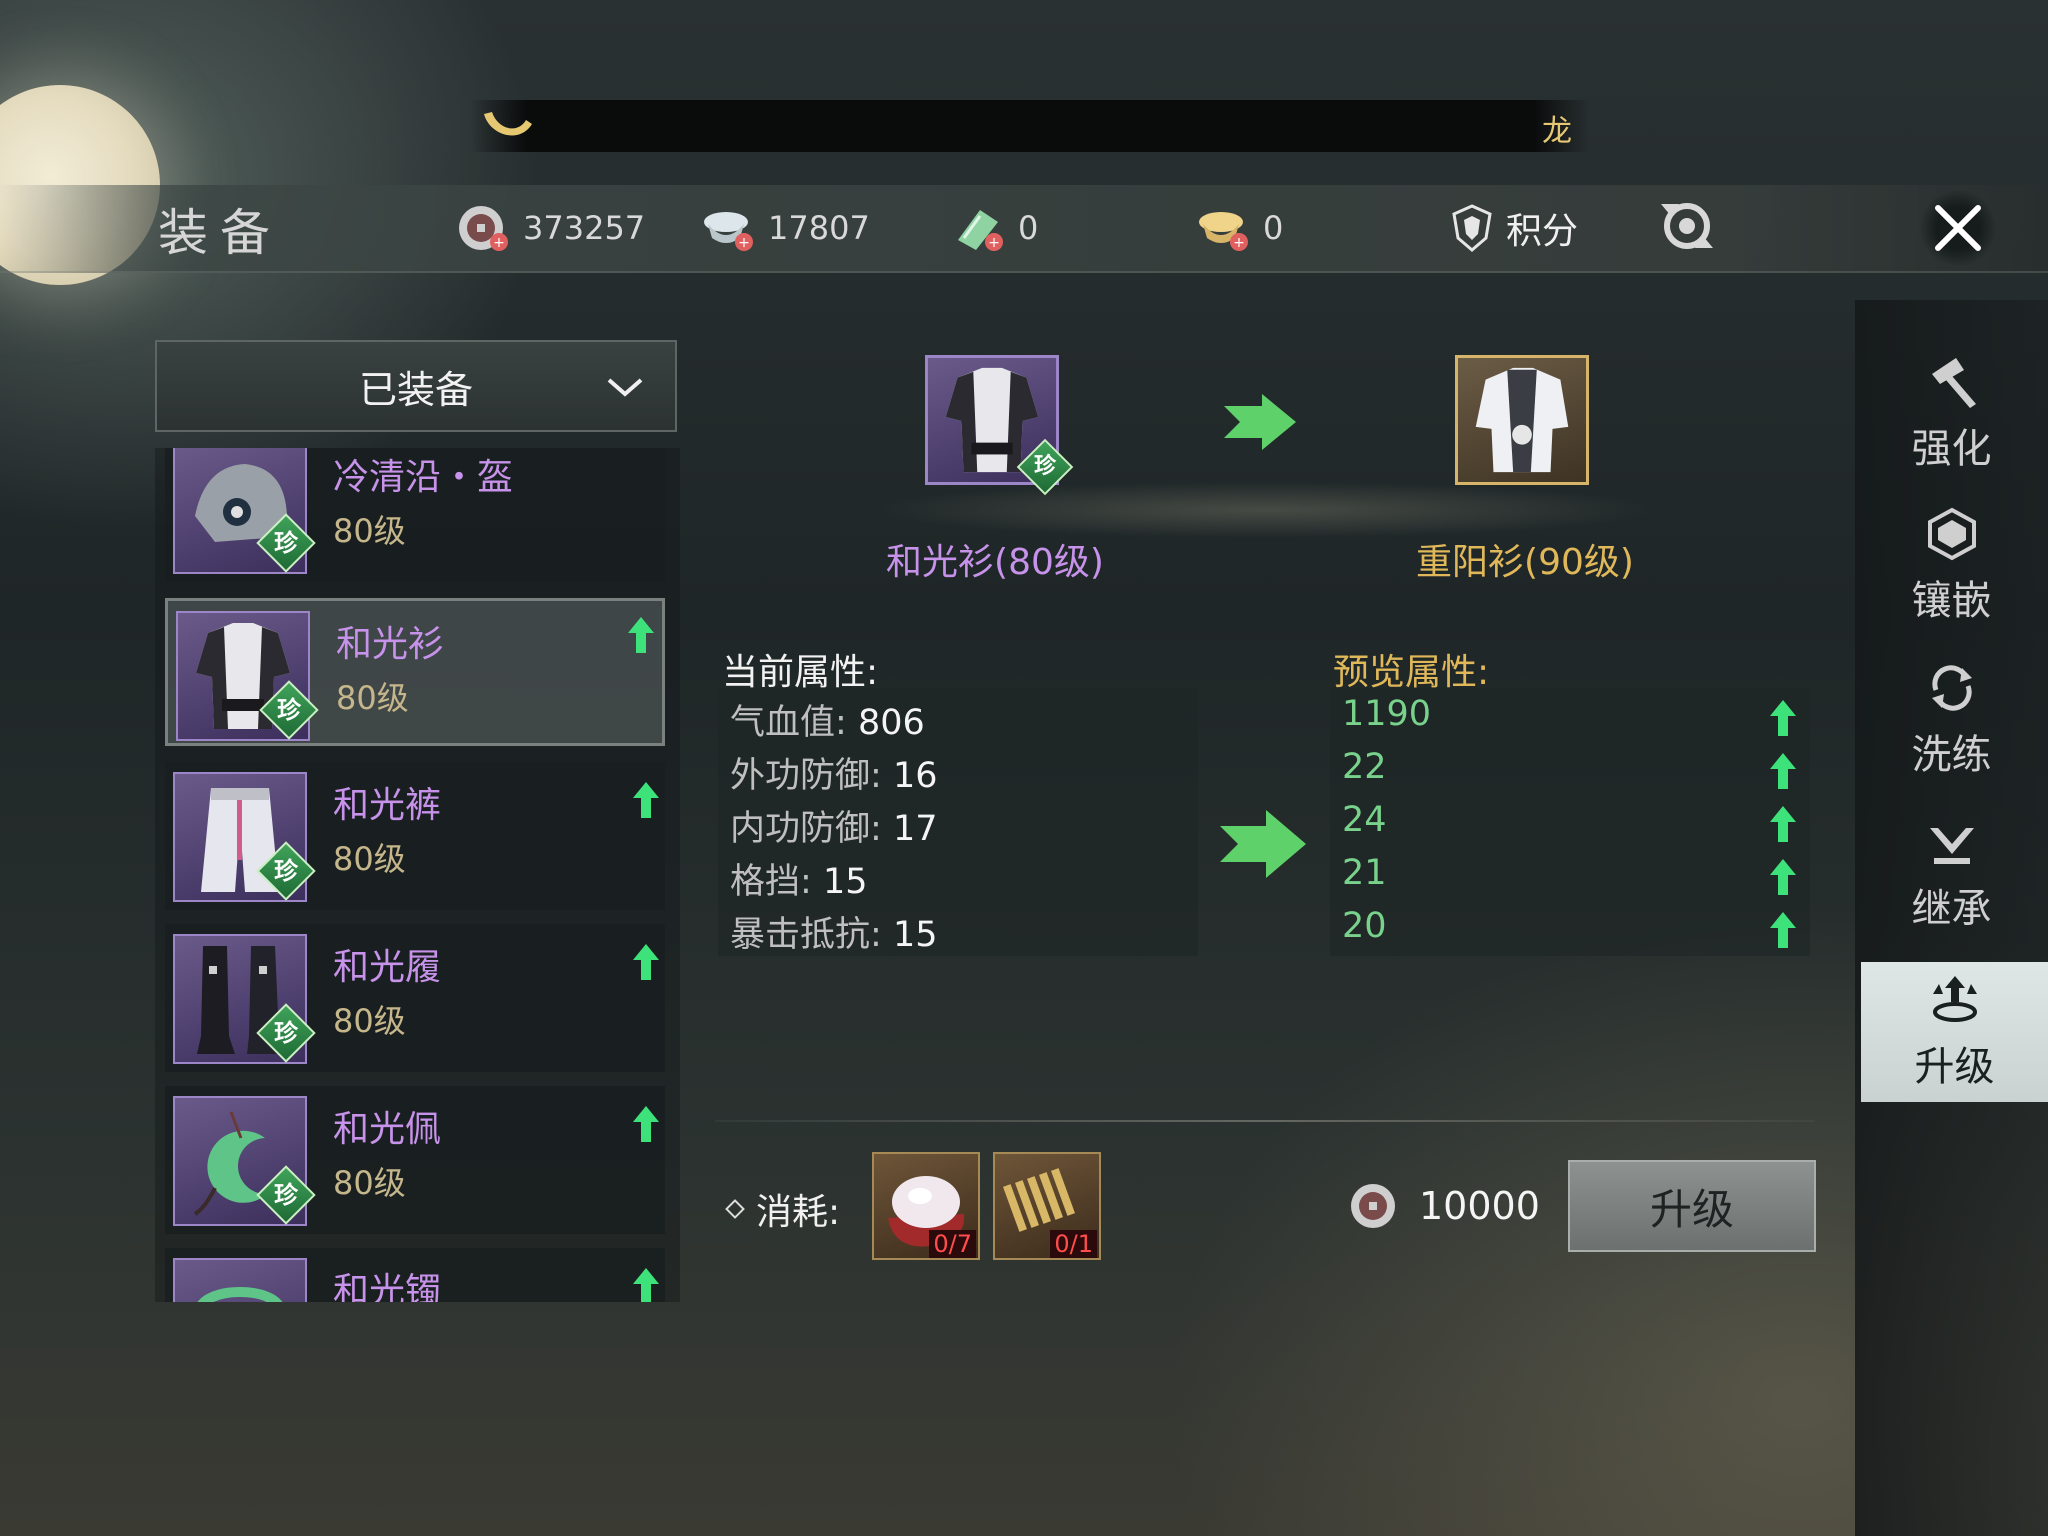  I want to click on currency-coin: + 373257, so click(550, 228).